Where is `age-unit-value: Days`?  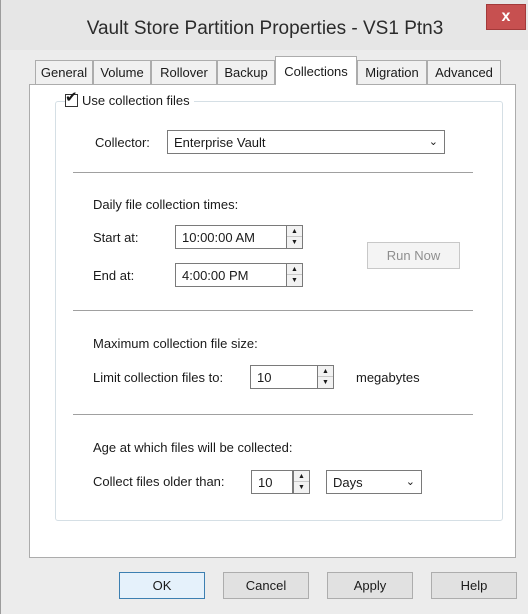
age-unit-value: Days is located at coordinates (348, 482).